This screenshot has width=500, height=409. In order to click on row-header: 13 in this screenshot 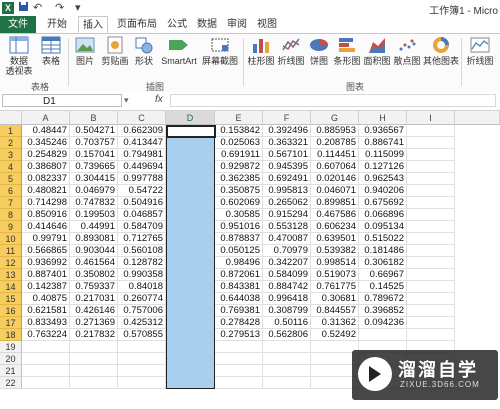, I will do `click(11, 275)`.